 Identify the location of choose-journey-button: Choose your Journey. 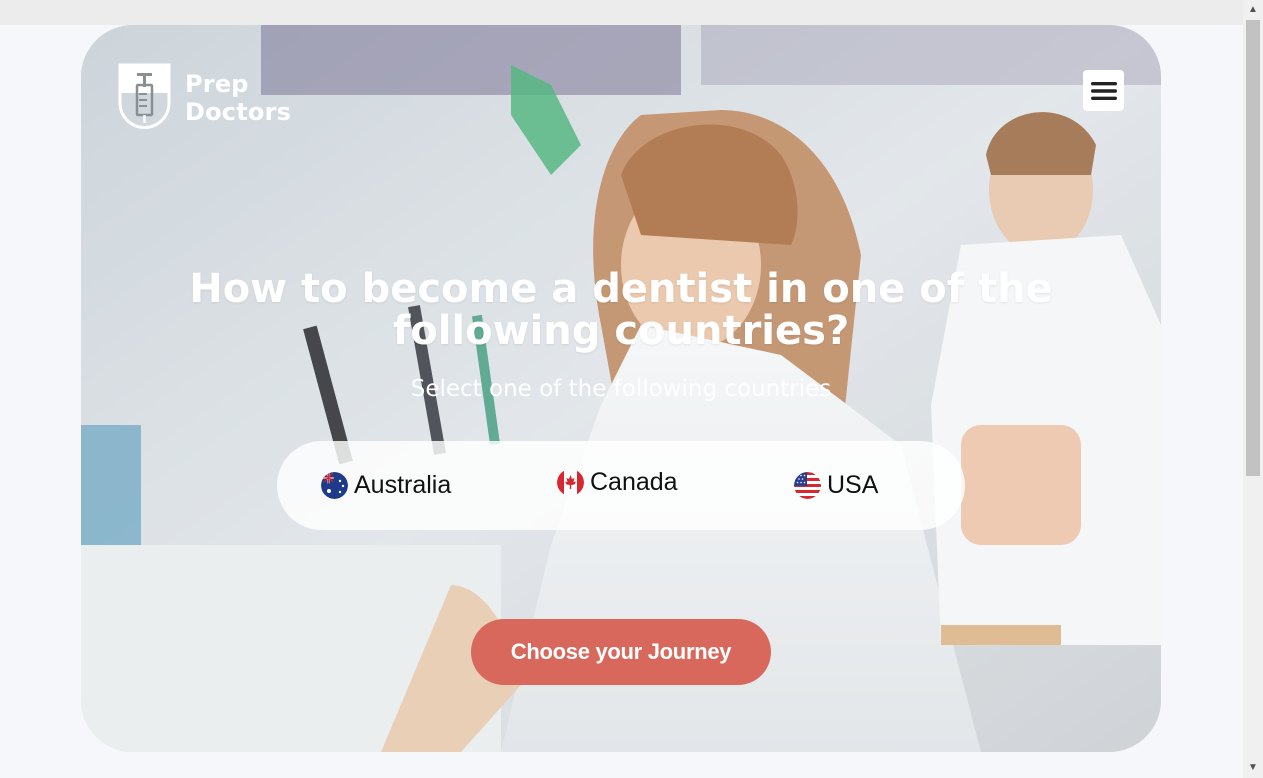
(621, 652).